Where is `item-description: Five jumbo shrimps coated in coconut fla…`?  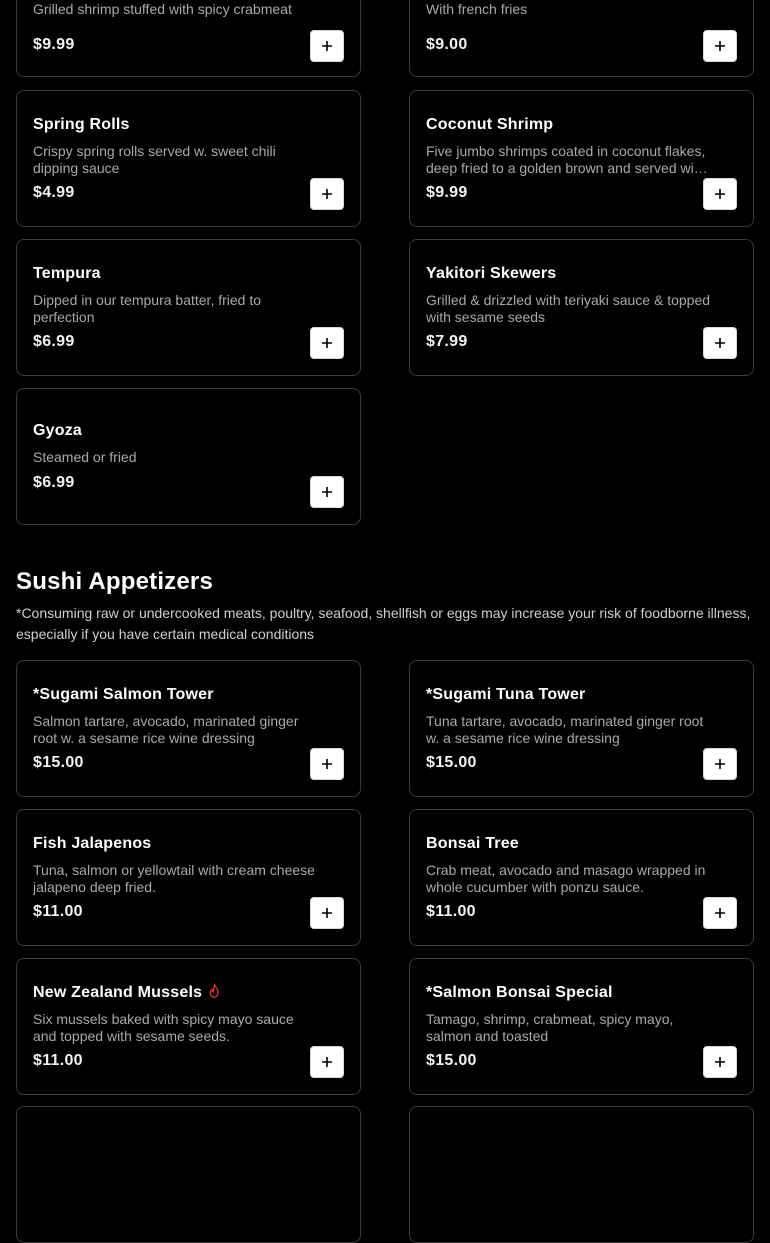 item-description: Five jumbo shrimps coated in coconut fla… is located at coordinates (566, 159).